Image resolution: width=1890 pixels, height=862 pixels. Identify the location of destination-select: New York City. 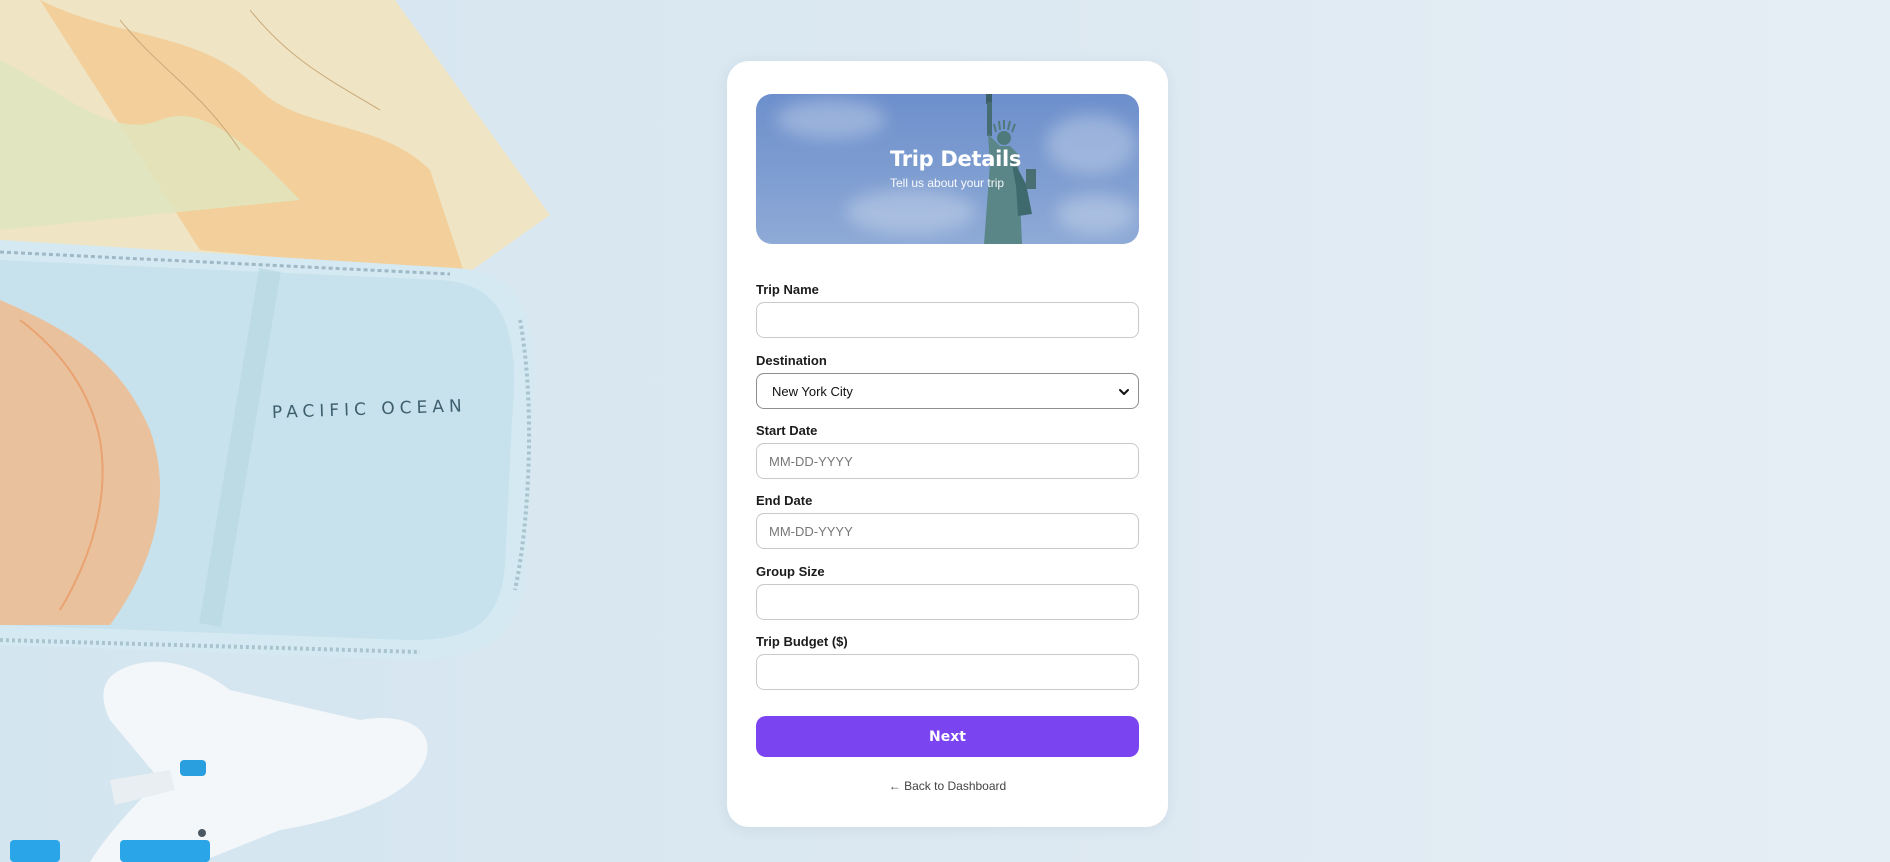
(947, 391).